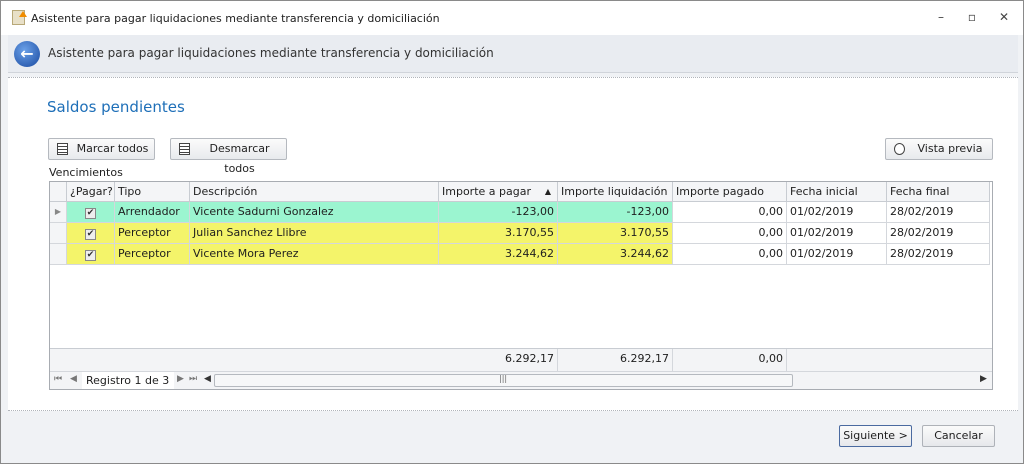 The image size is (1024, 464). Describe the element at coordinates (837, 192) in the screenshot. I see `col-fecha-inicial: Fecha inicial` at that location.